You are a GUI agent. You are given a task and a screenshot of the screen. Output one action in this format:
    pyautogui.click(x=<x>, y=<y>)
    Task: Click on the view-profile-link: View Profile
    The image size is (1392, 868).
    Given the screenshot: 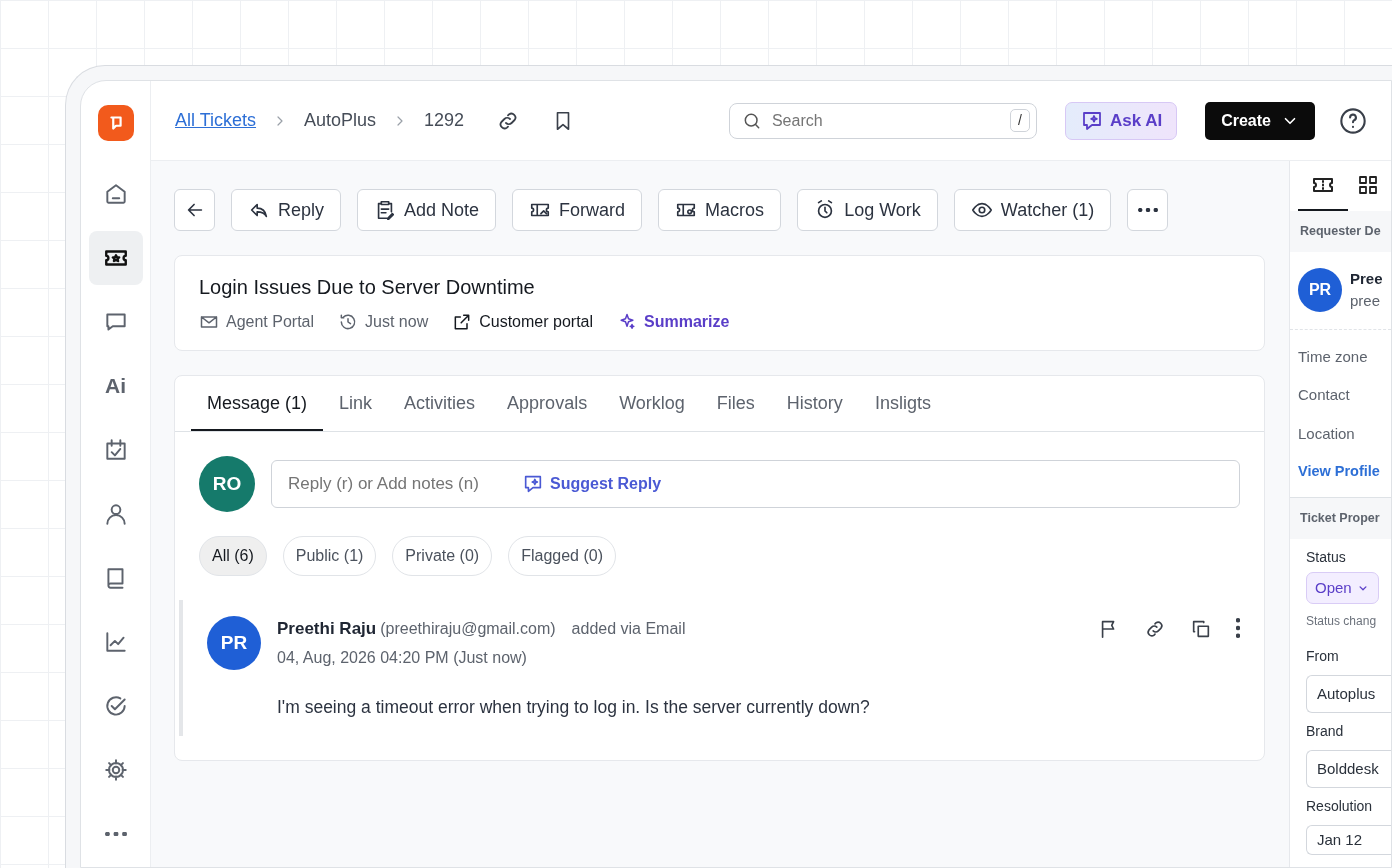 What is the action you would take?
    pyautogui.click(x=1344, y=472)
    